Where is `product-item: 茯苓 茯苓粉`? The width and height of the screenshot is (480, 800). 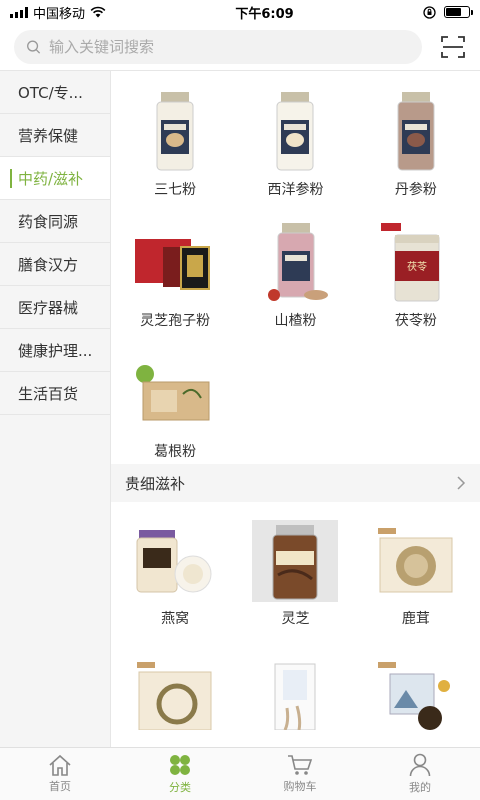 product-item: 茯苓 茯苓粉 is located at coordinates (416, 267).